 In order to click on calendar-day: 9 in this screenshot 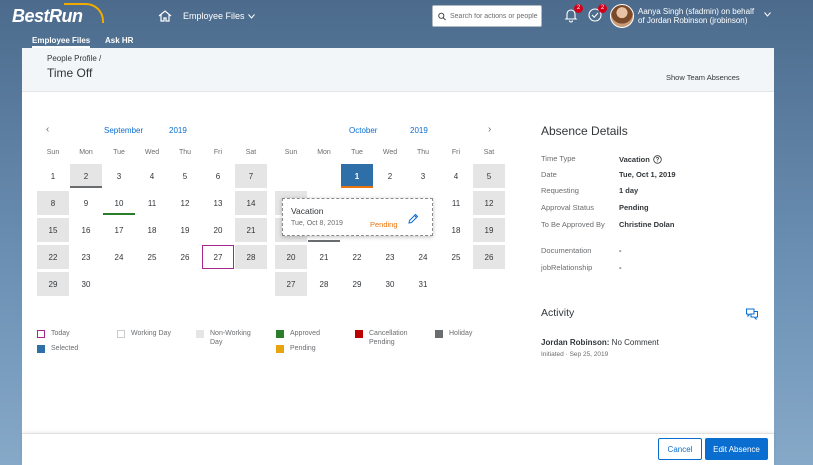, I will do `click(86, 203)`.